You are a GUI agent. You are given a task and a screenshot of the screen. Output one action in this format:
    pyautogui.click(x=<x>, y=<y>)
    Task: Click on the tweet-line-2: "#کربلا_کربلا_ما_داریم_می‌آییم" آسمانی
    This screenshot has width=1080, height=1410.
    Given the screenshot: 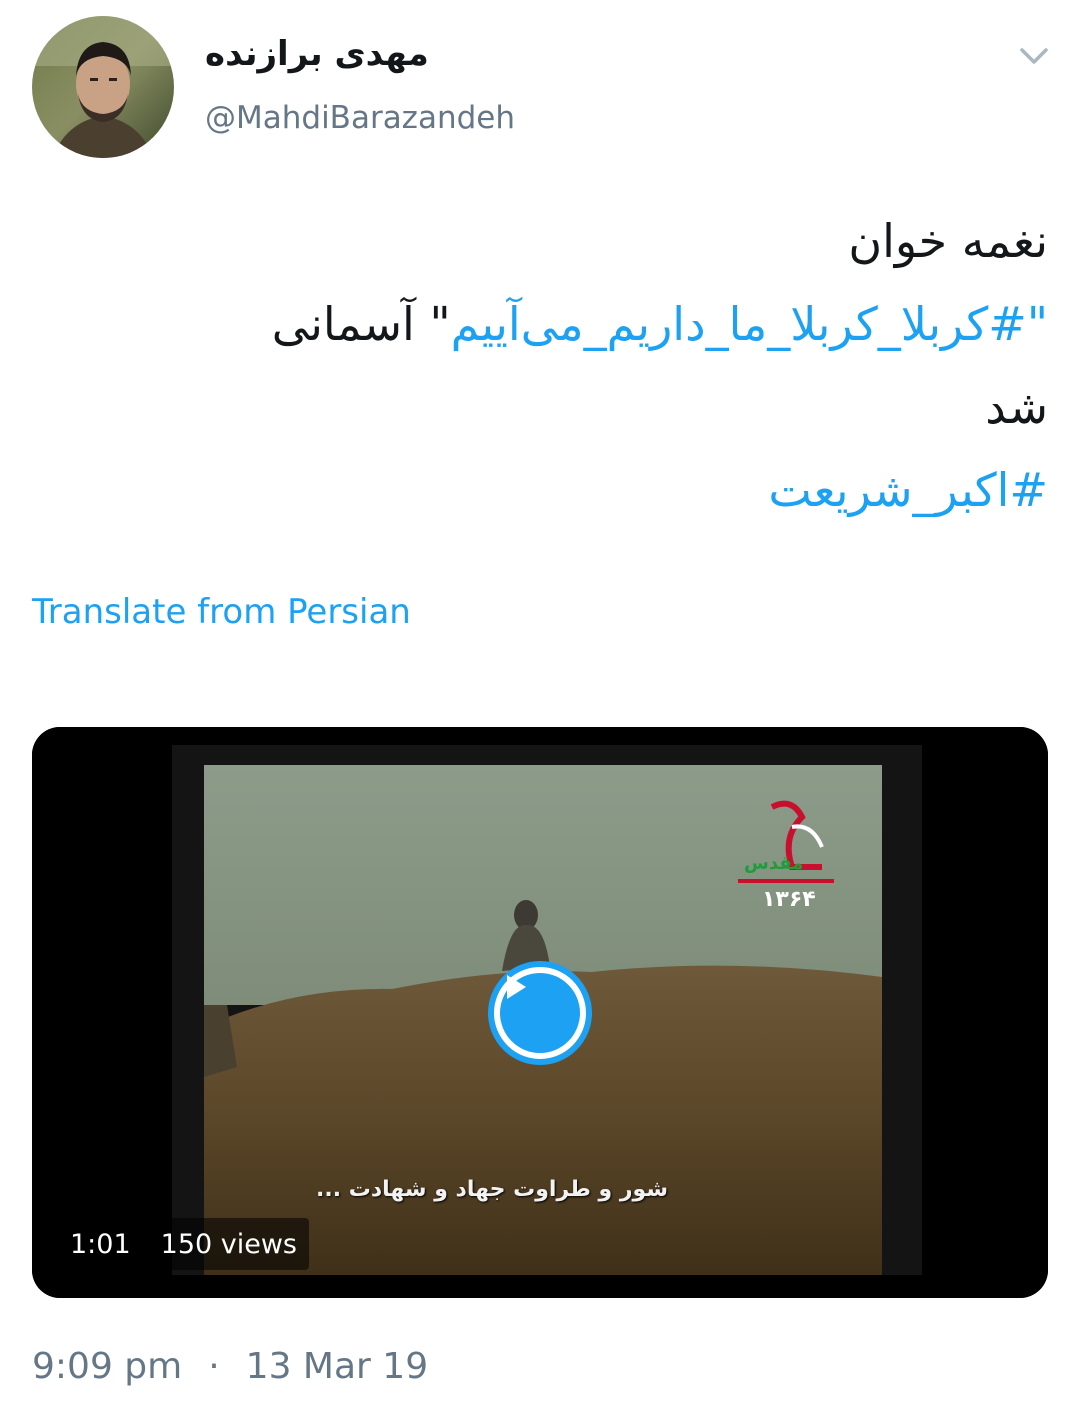 What is the action you would take?
    pyautogui.click(x=574, y=324)
    